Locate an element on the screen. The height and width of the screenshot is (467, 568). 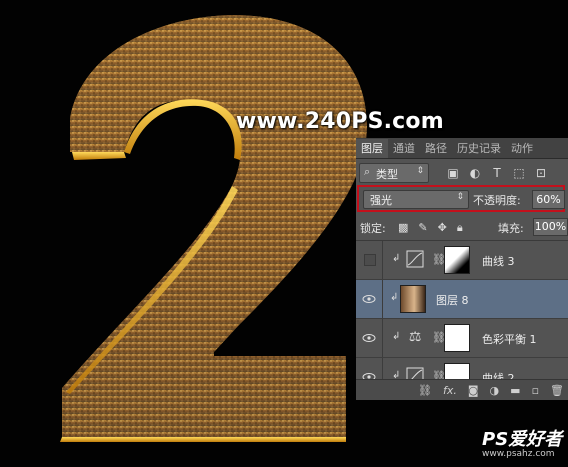
opacity-field: 60% is located at coordinates (548, 199).